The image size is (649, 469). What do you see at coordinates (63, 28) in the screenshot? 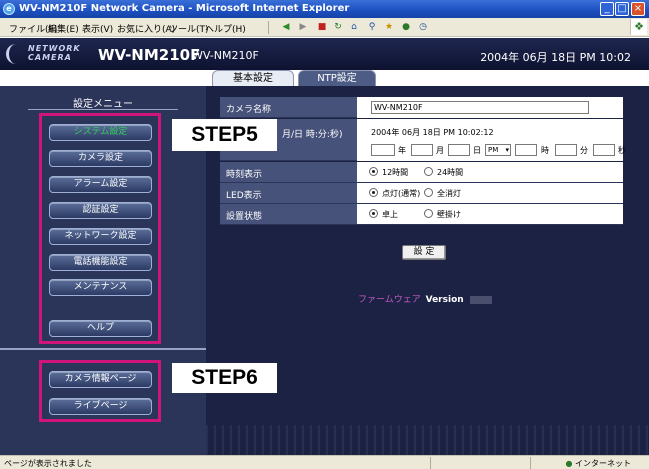
I see `menu-edit: 編集(E)` at bounding box center [63, 28].